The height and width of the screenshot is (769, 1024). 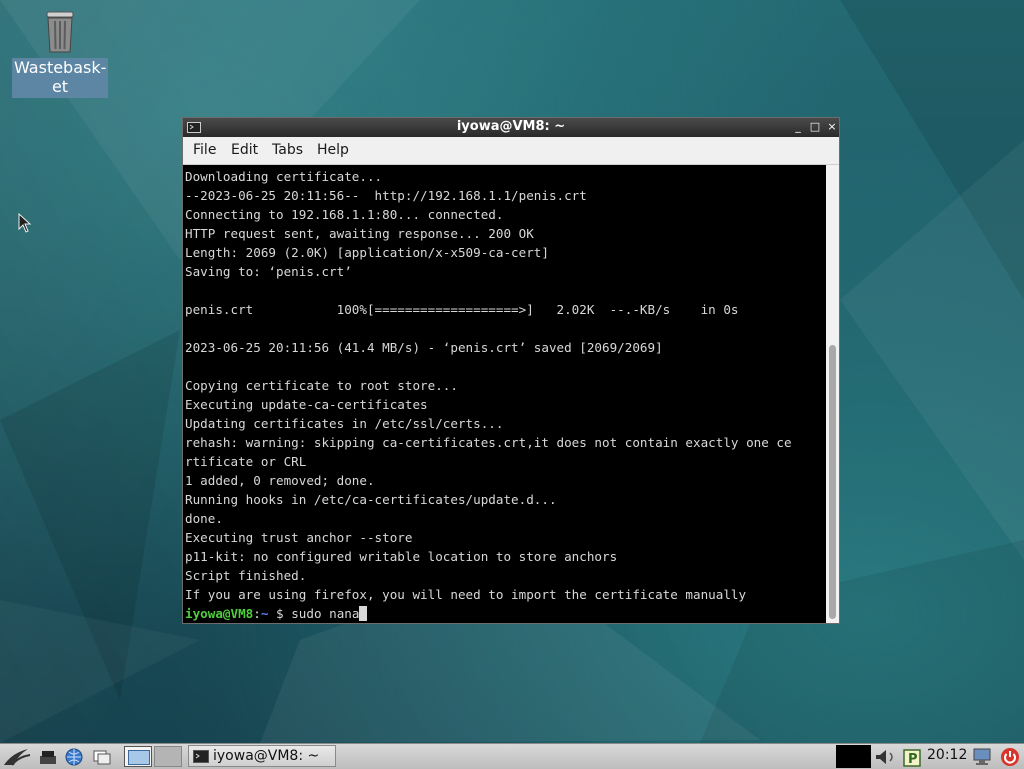 I want to click on mouse-cursor-icon, so click(x=25, y=223).